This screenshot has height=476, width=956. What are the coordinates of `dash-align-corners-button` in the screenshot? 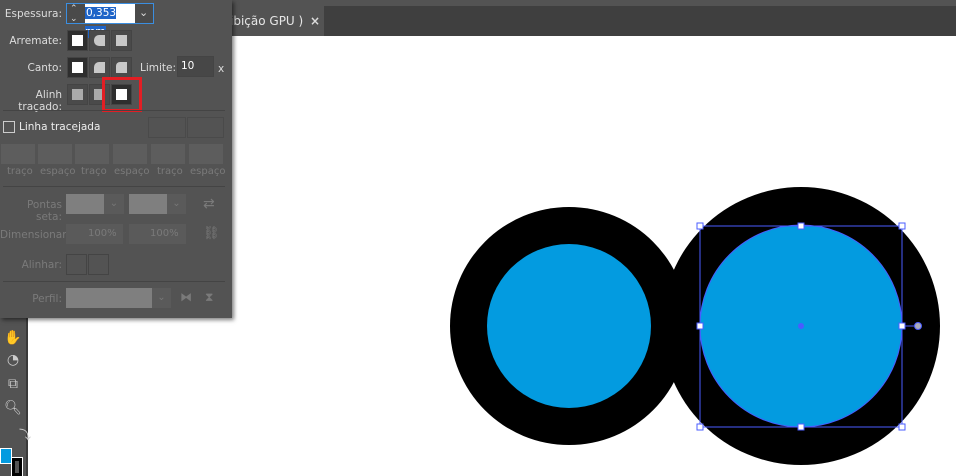 It's located at (205, 127).